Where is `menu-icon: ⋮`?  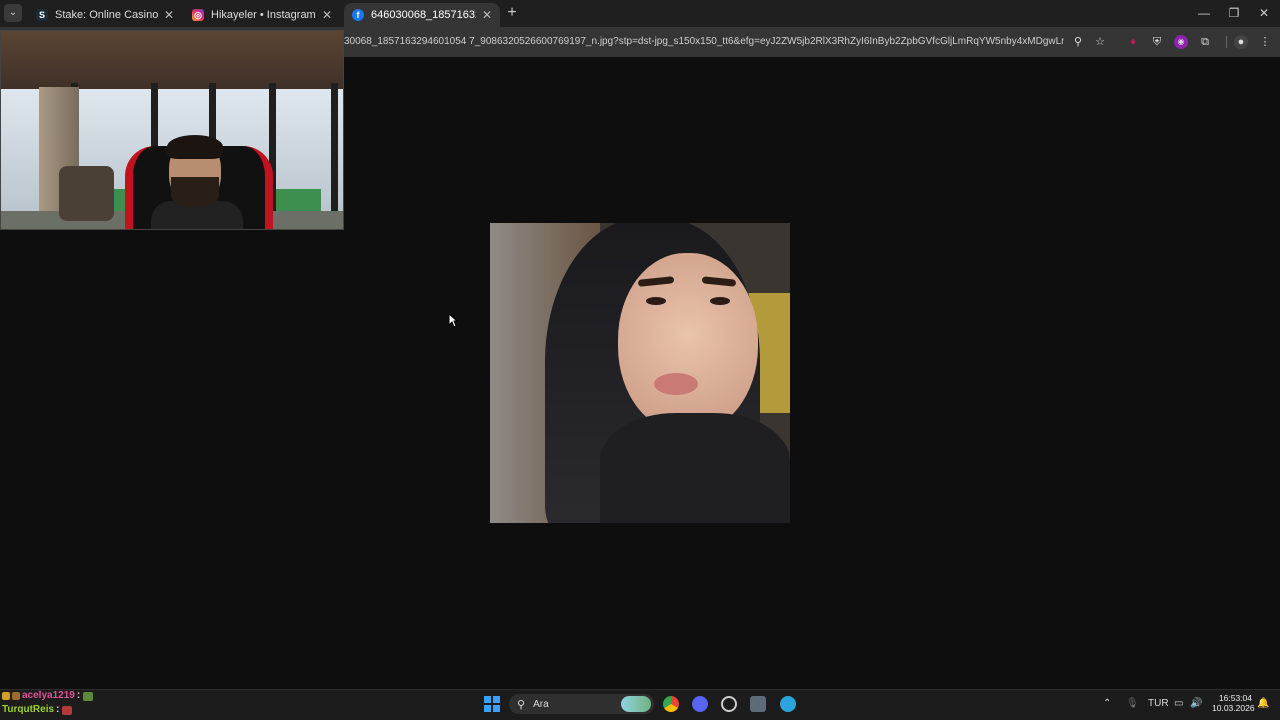
menu-icon: ⋮ is located at coordinates (1265, 42).